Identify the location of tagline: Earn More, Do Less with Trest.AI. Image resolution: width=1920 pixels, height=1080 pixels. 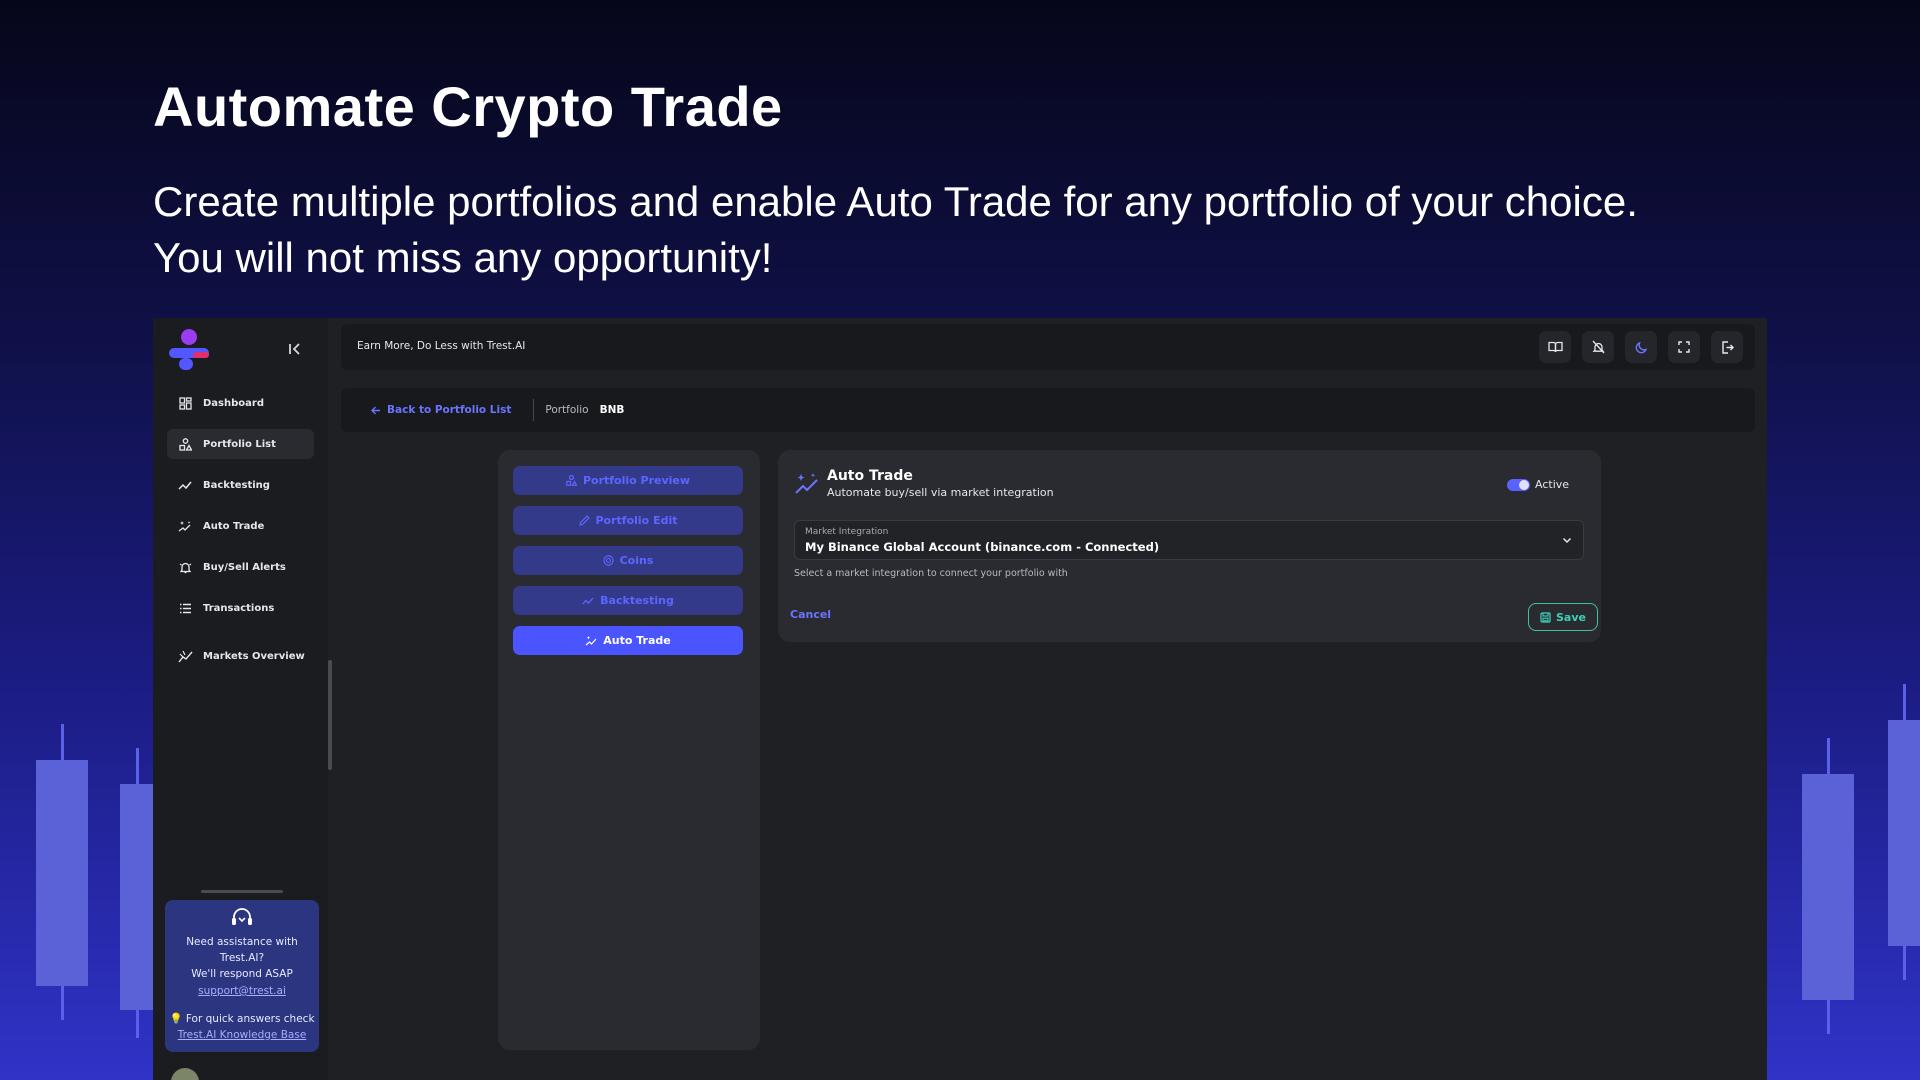
(441, 346).